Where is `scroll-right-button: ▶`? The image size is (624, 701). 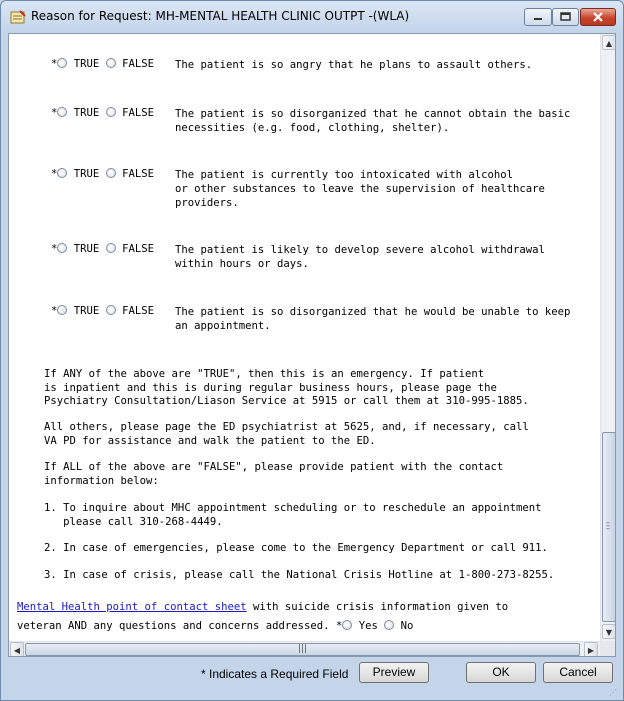 scroll-right-button: ▶ is located at coordinates (591, 649).